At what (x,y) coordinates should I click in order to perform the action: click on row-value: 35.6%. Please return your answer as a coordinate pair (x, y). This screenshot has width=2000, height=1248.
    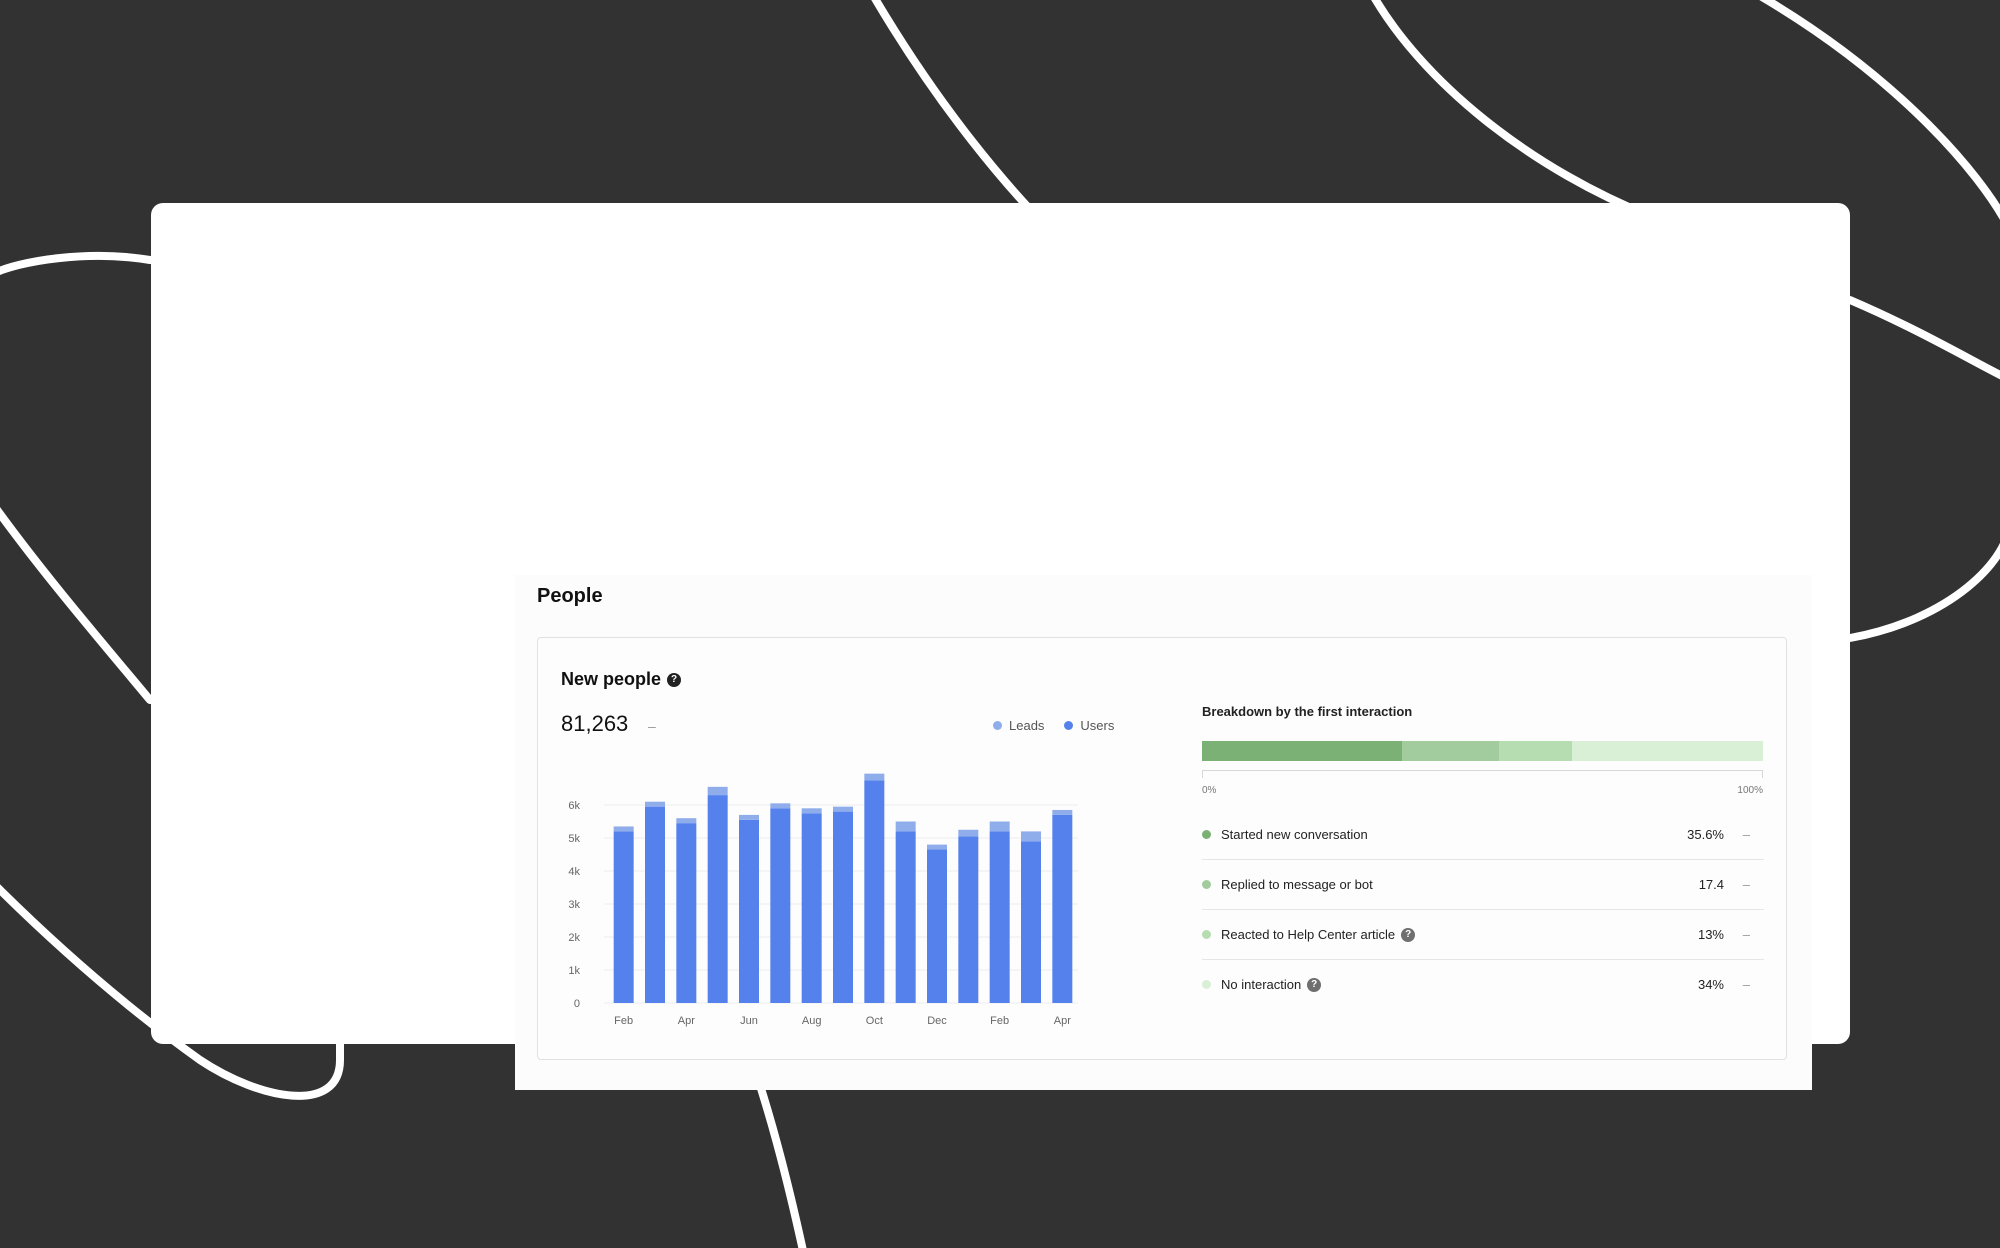
    Looking at the image, I should click on (1705, 834).